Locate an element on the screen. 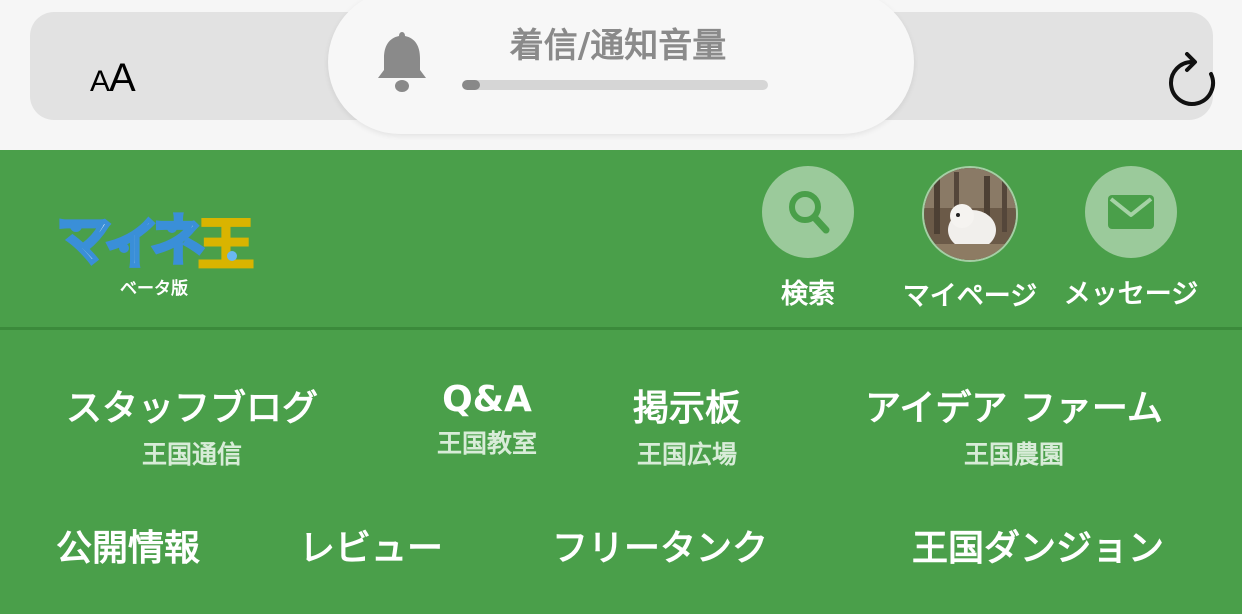  message-label: メッセージ is located at coordinates (1131, 294).